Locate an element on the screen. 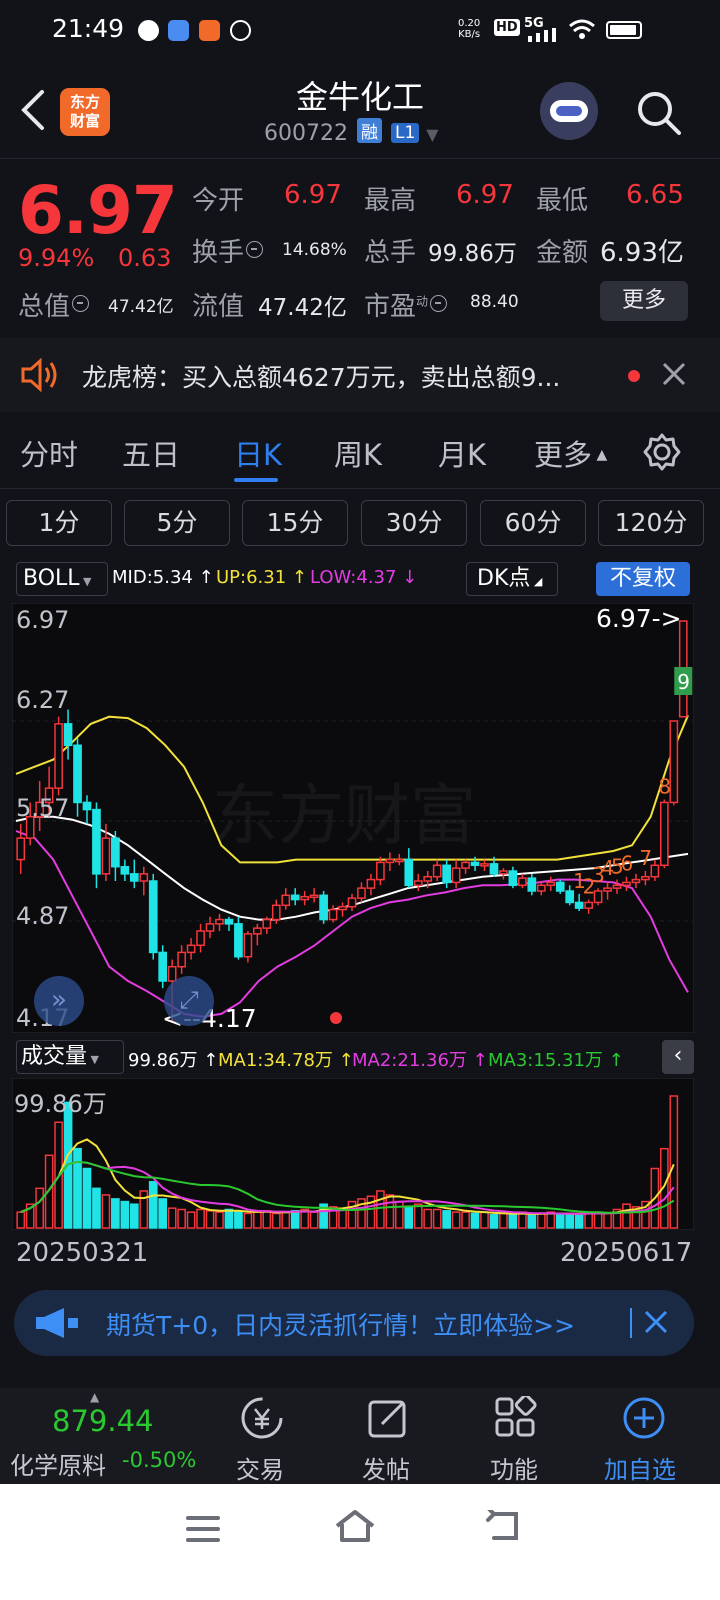 Image resolution: width=720 pixels, height=1600 pixels. eastmoney-notify-icon is located at coordinates (209, 30).